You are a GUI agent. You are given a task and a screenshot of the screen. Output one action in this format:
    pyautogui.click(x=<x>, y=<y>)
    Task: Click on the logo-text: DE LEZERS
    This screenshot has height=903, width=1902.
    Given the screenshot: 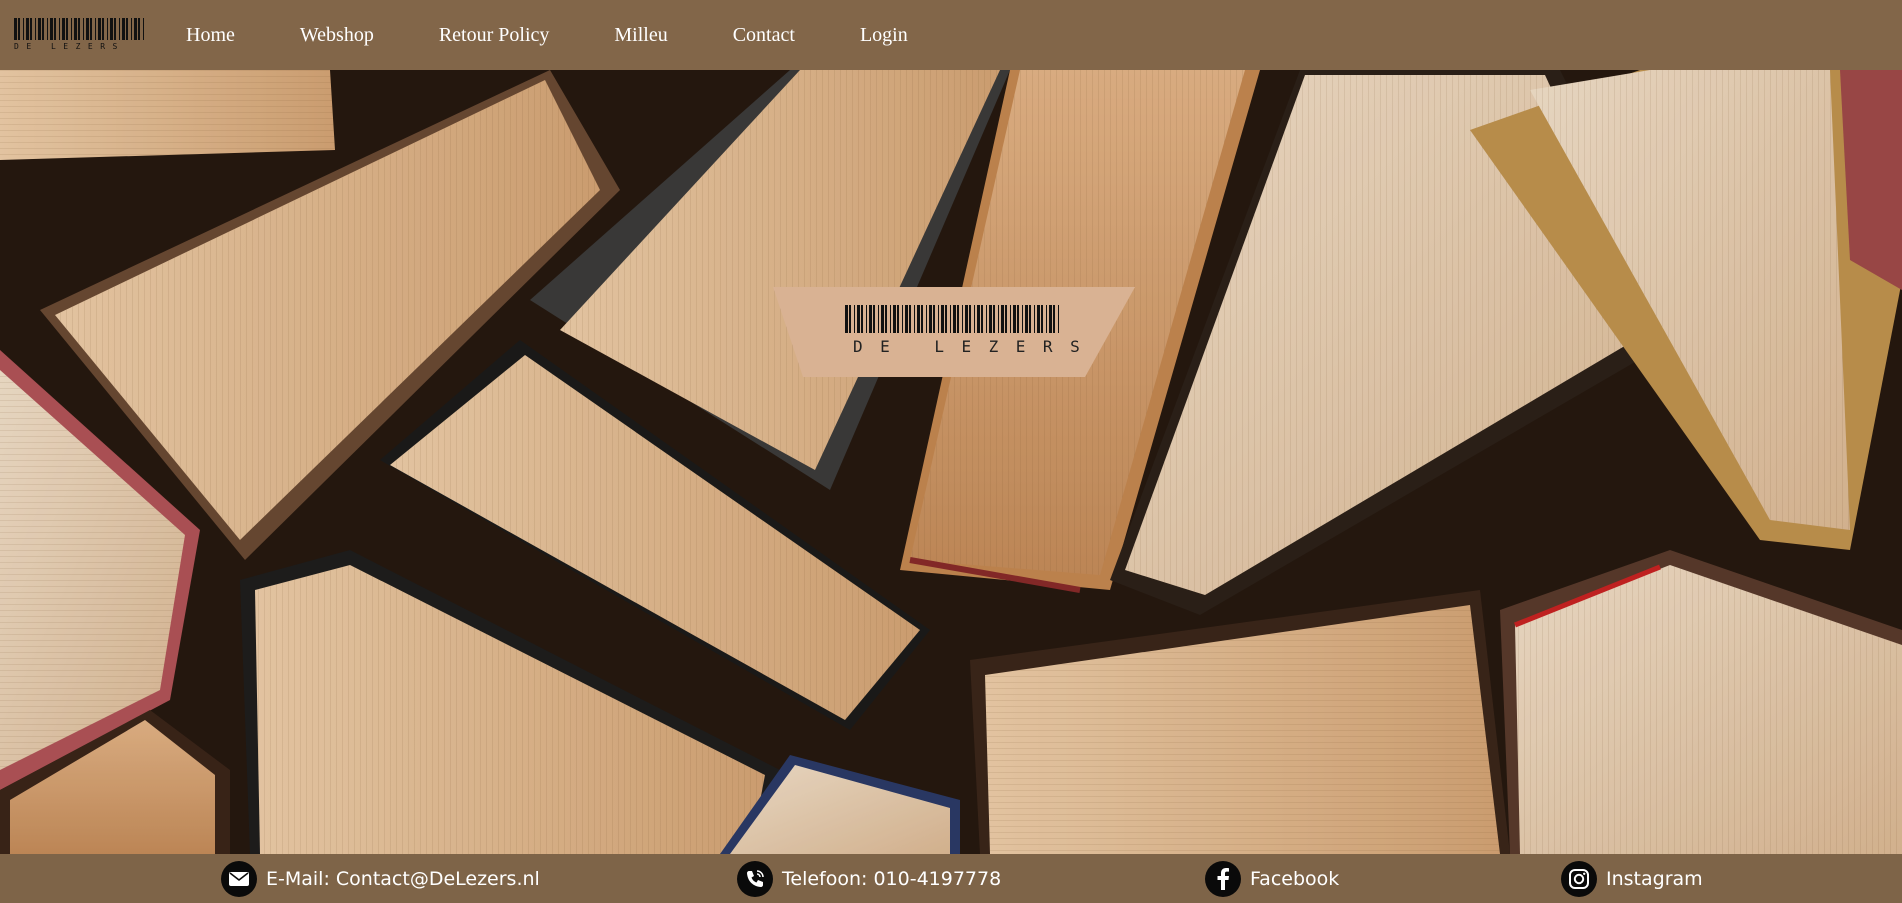 What is the action you would take?
    pyautogui.click(x=69, y=46)
    